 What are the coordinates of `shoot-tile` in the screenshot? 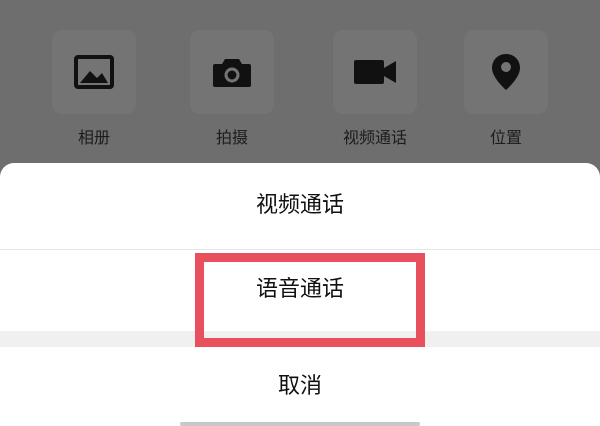 It's located at (232, 72).